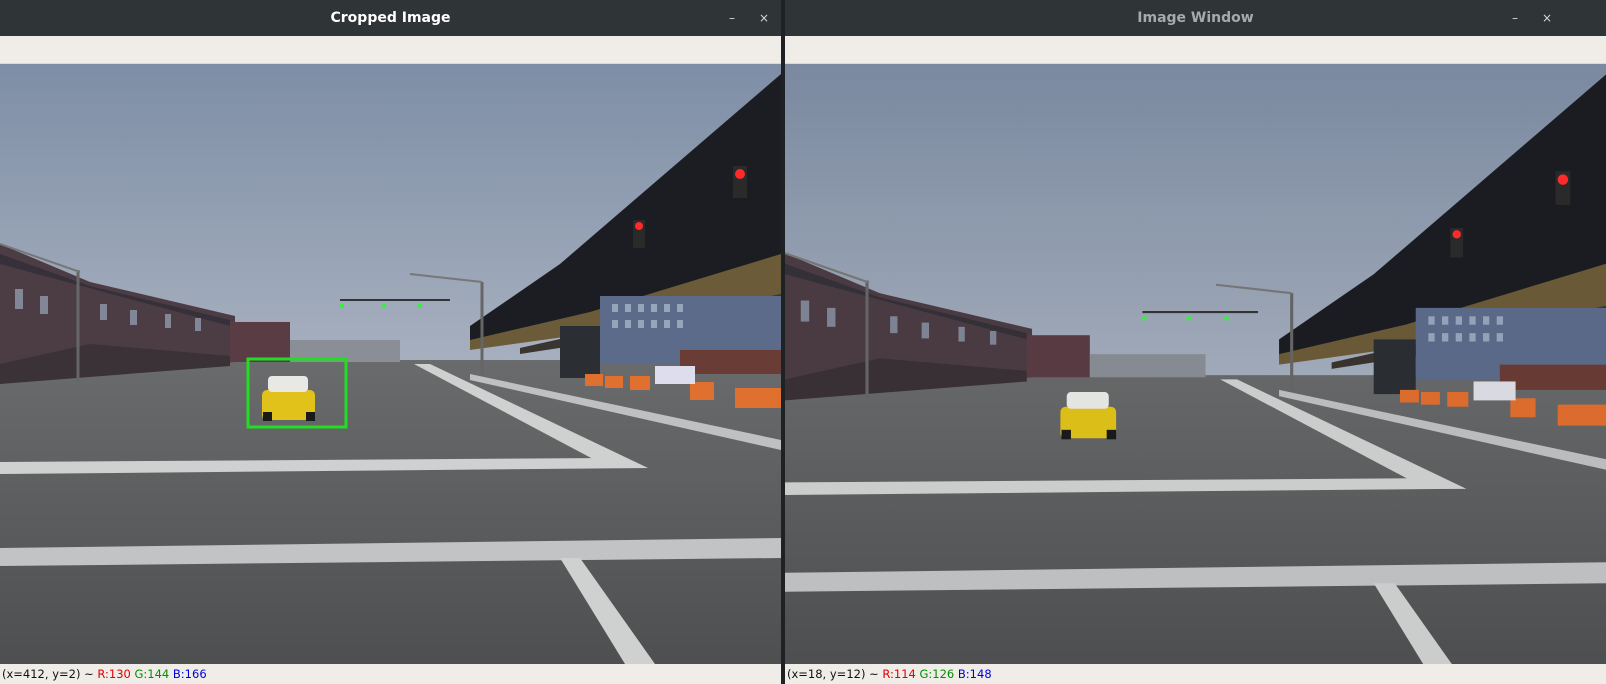 This screenshot has width=1606, height=684. Describe the element at coordinates (50, 674) in the screenshot. I see `cursor-coordinates: (x=412, y=2) ~` at that location.